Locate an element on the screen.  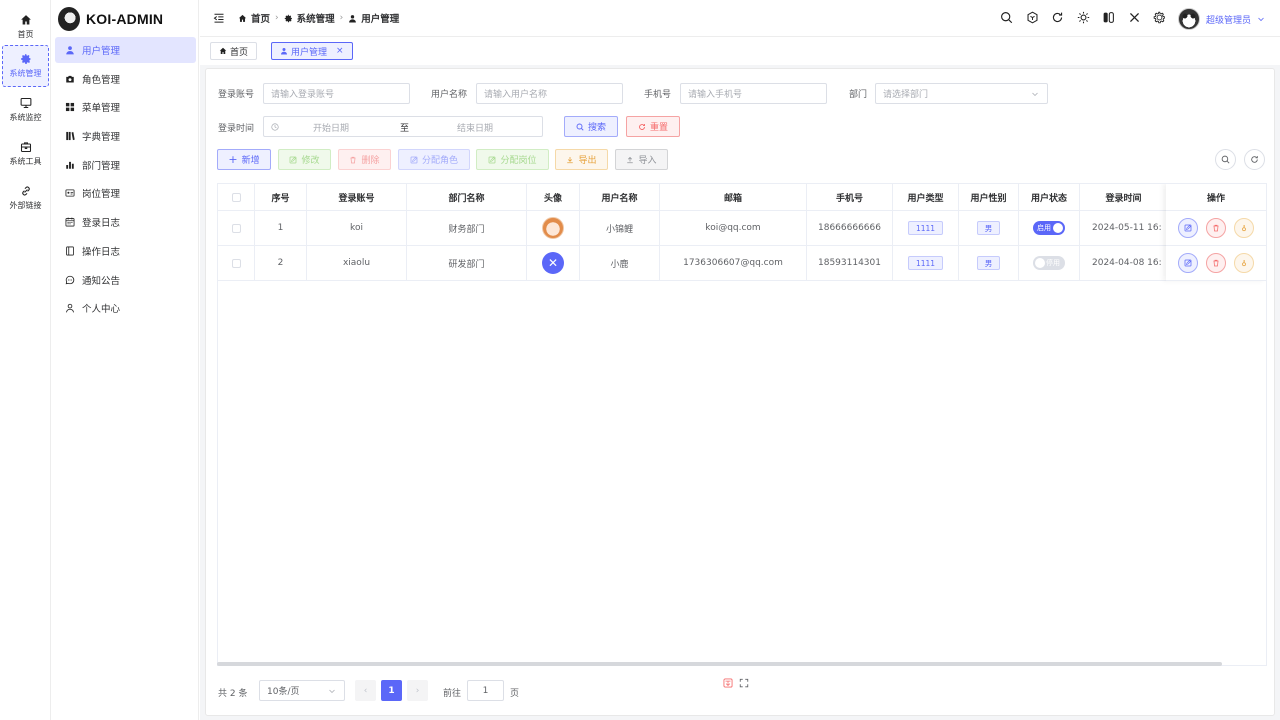
menu-item-label: 字典管理 is located at coordinates (101, 138).